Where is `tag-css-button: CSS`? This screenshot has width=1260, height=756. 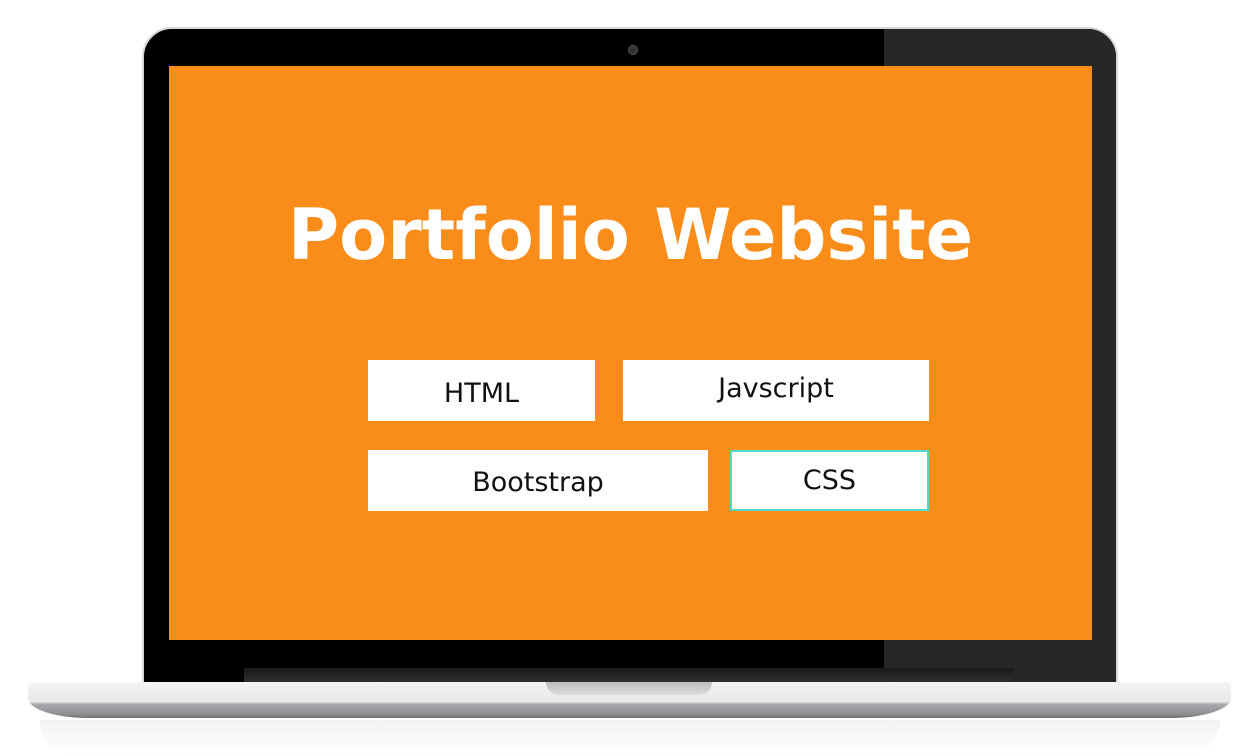
tag-css-button: CSS is located at coordinates (829, 480).